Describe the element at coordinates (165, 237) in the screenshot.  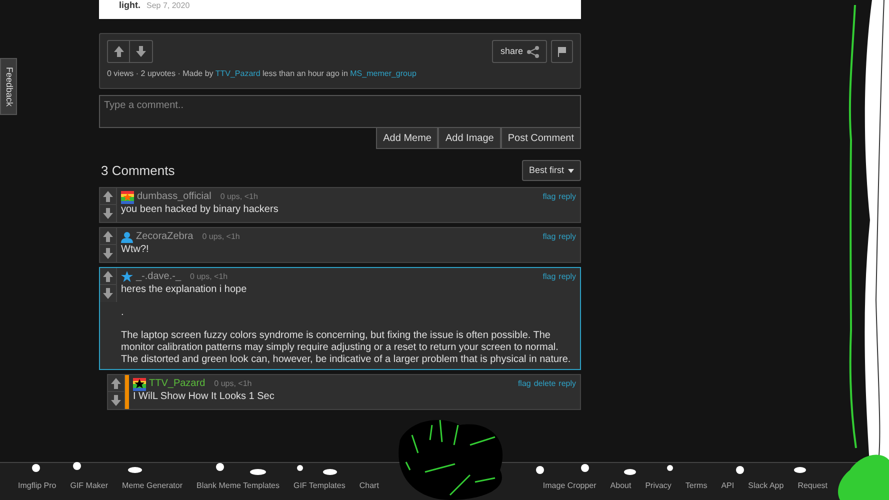
I see `comment-username: ZecoraZebra` at that location.